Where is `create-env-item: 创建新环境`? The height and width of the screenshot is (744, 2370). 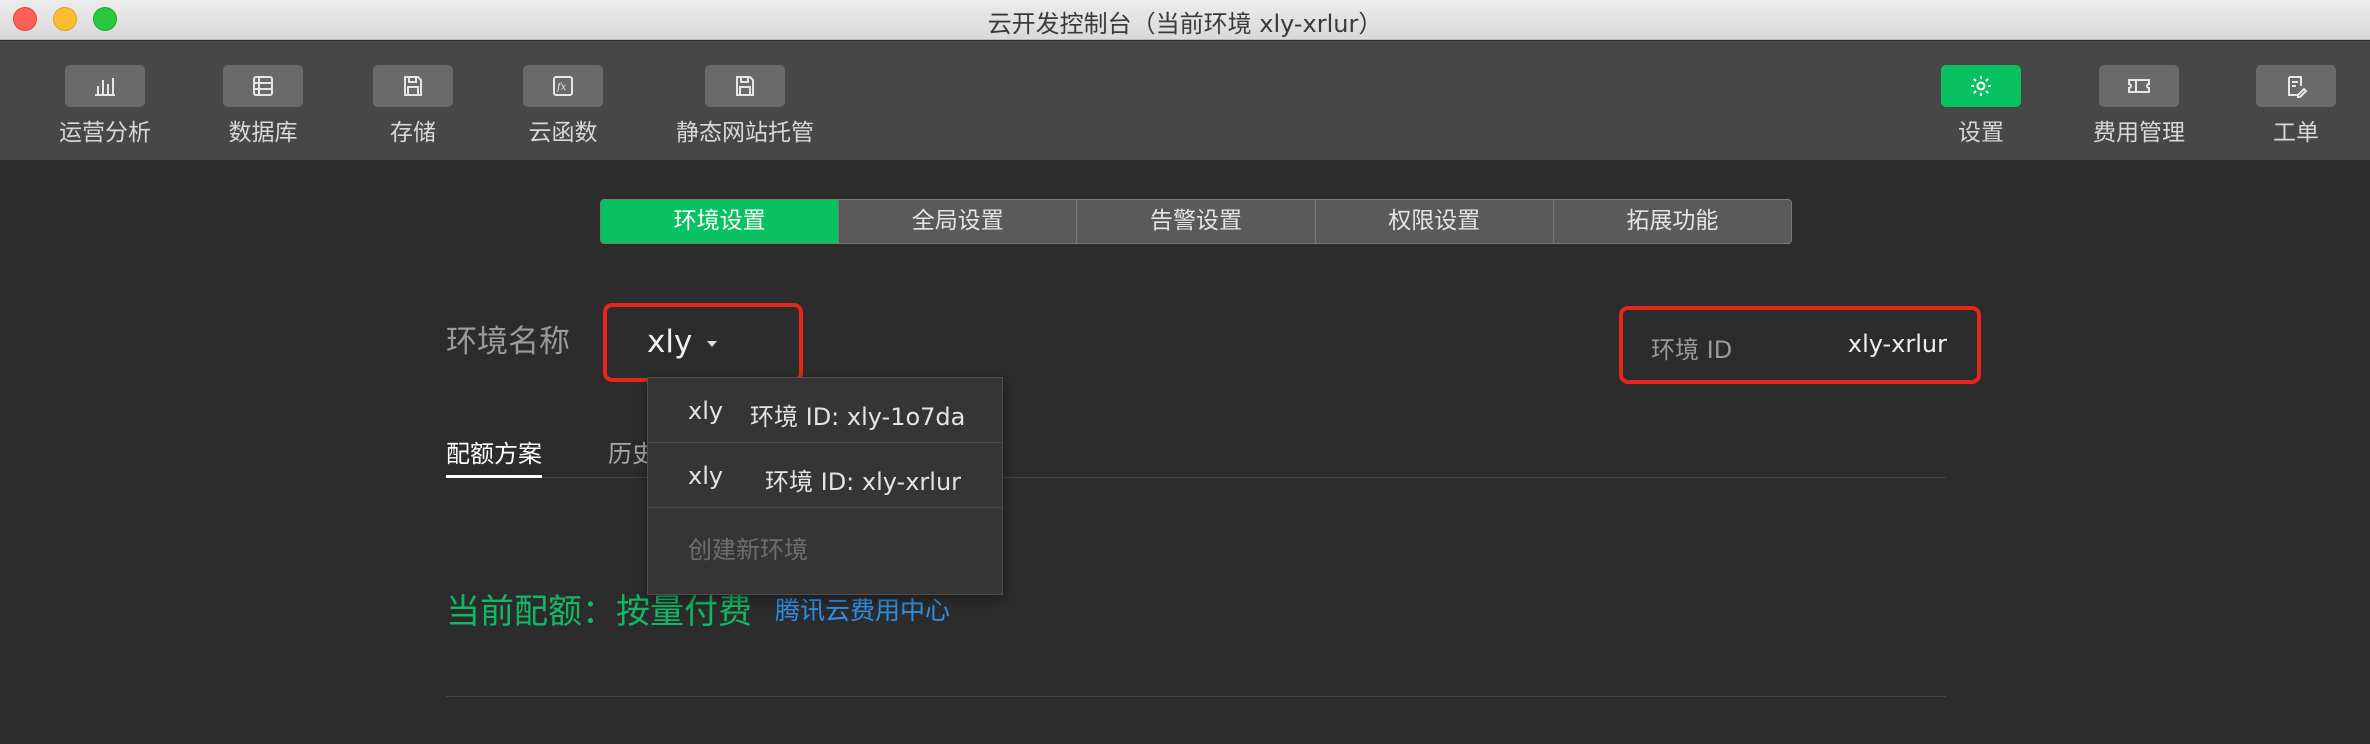 create-env-item: 创建新环境 is located at coordinates (748, 547).